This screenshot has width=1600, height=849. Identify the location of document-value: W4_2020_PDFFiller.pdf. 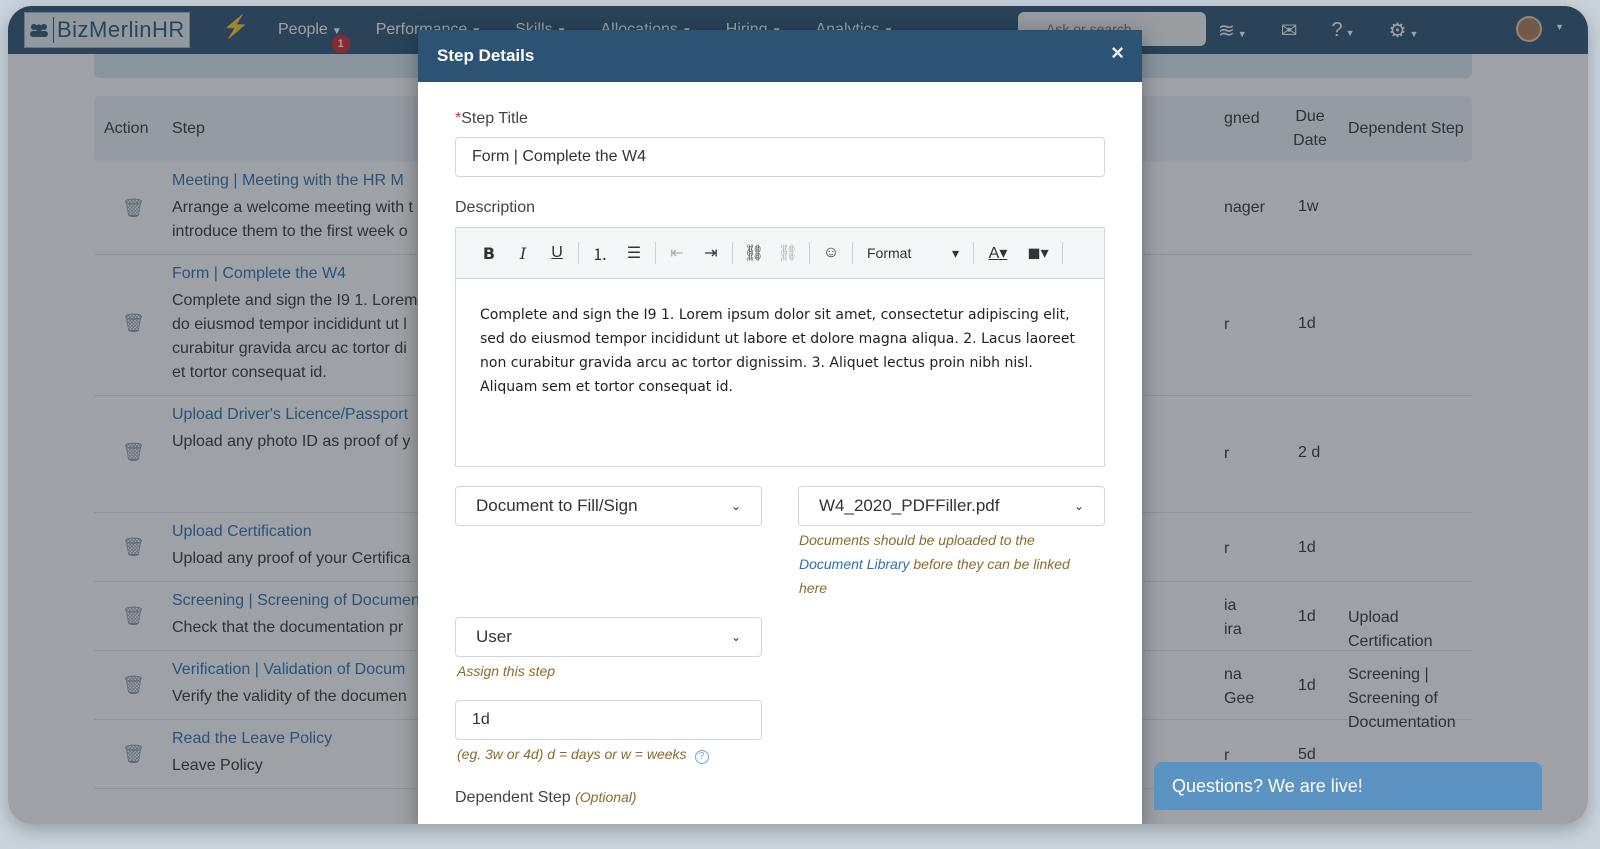
(909, 505).